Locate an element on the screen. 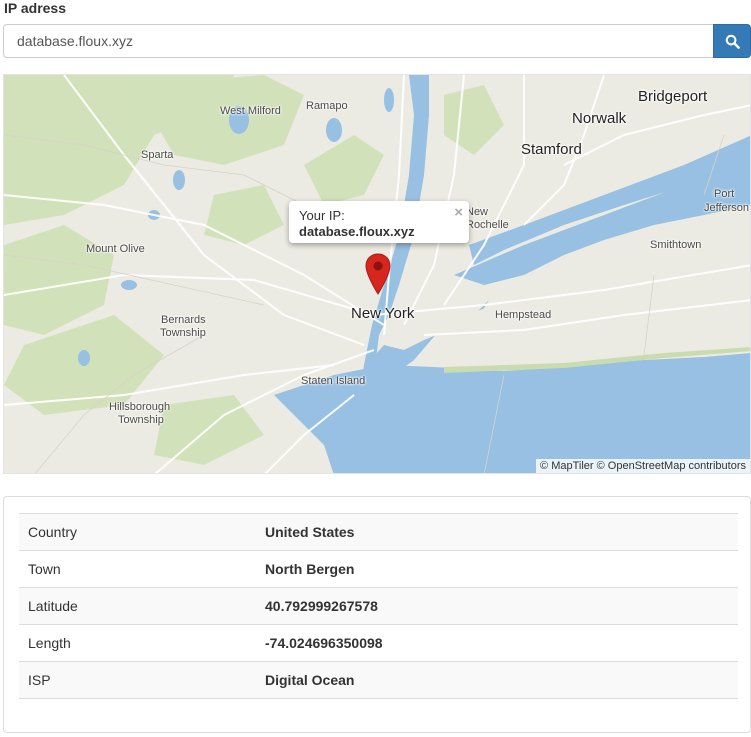 The image size is (751, 737). map-label-west-milford: West Milford is located at coordinates (250, 111).